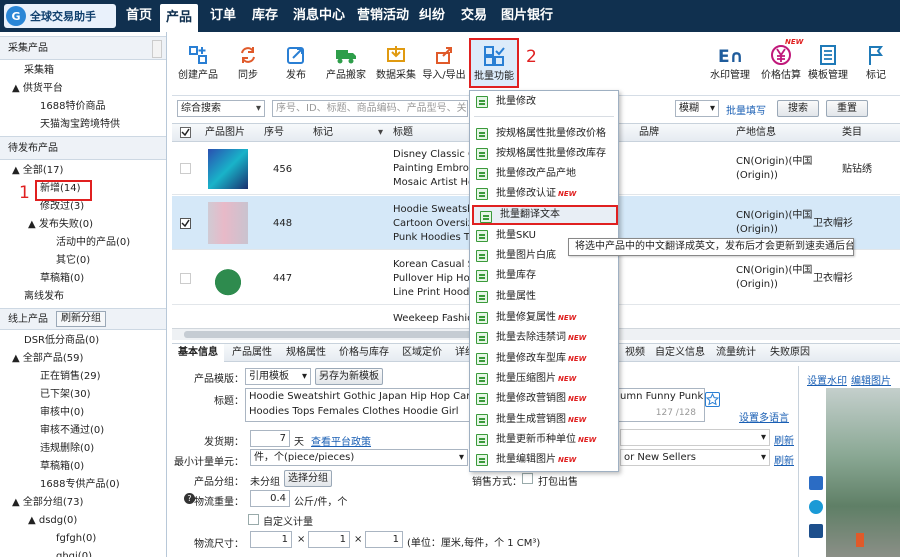  I want to click on scrollbar-thumb, so click(334, 334).